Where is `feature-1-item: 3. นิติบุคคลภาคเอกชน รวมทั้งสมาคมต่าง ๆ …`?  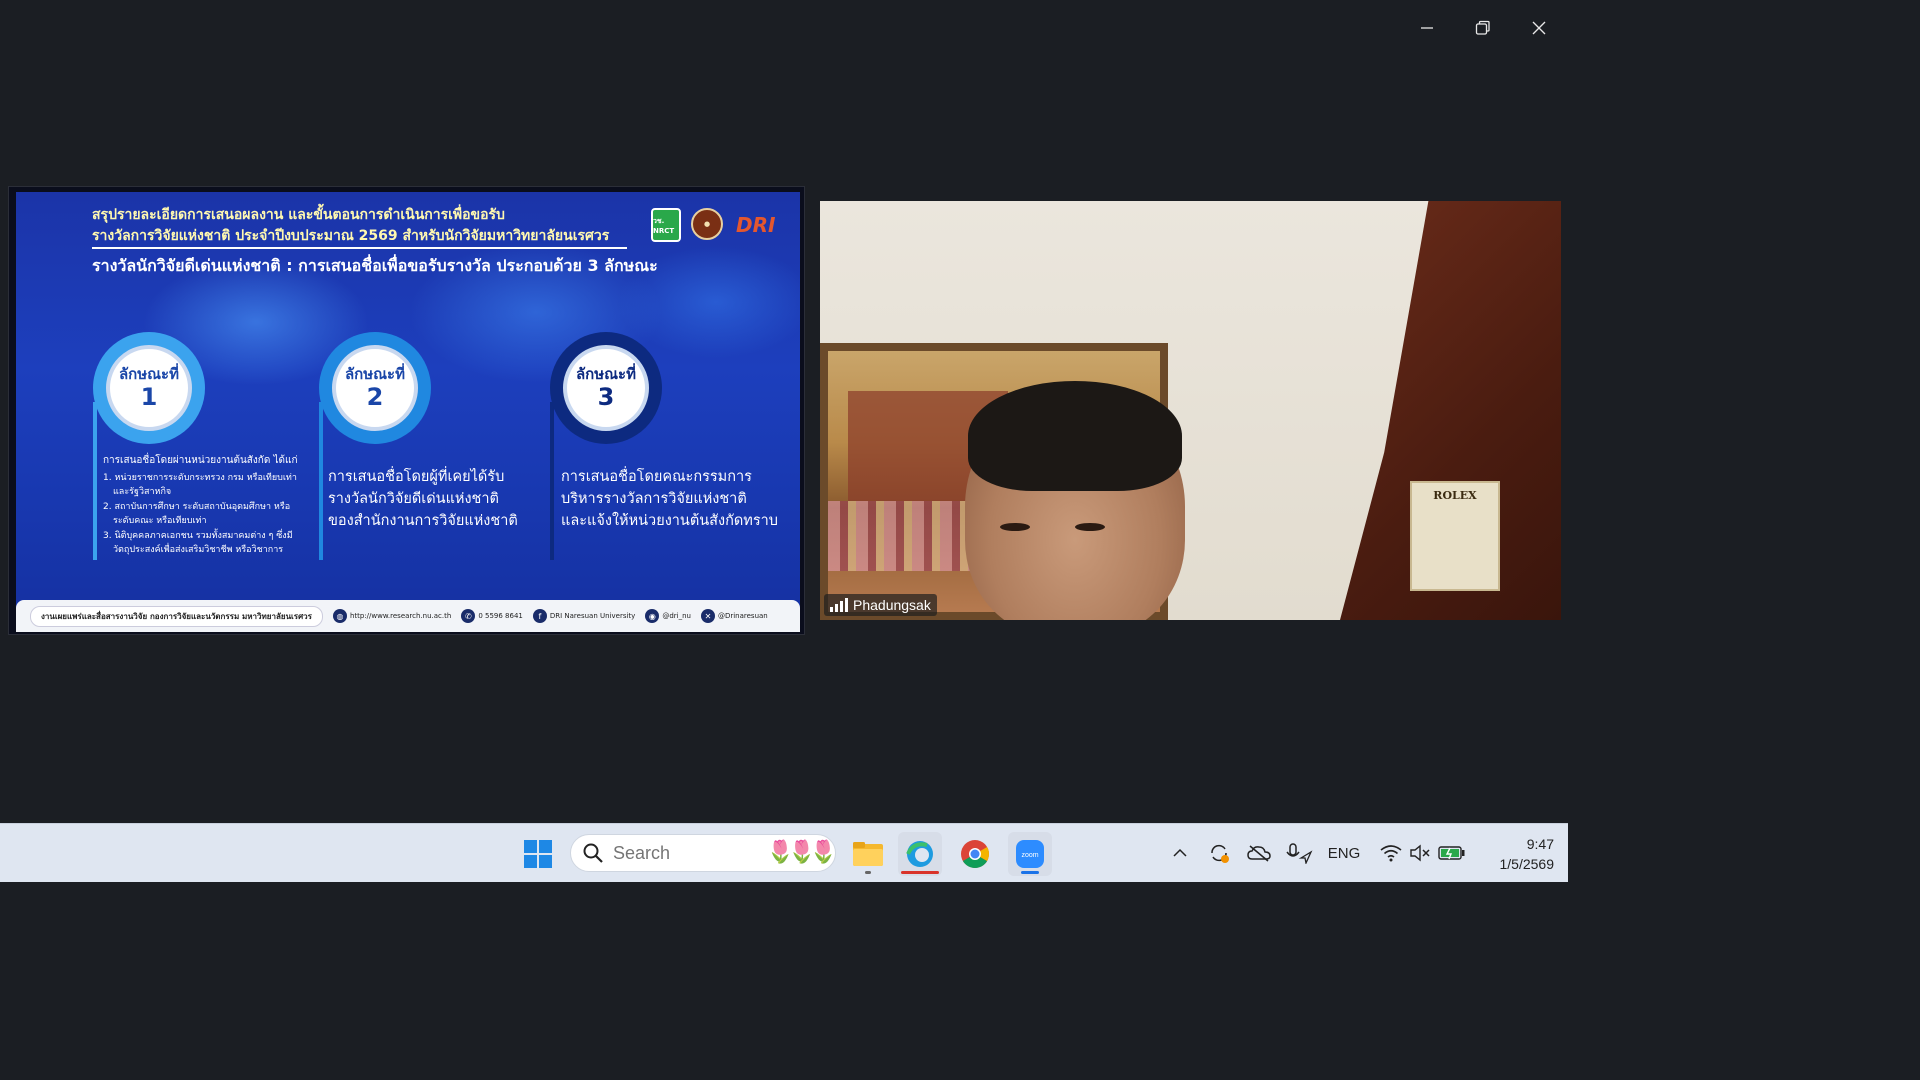 feature-1-item: 3. นิติบุคคลภาคเอกชน รวมทั้งสมาคมต่าง ๆ … is located at coordinates (198, 535).